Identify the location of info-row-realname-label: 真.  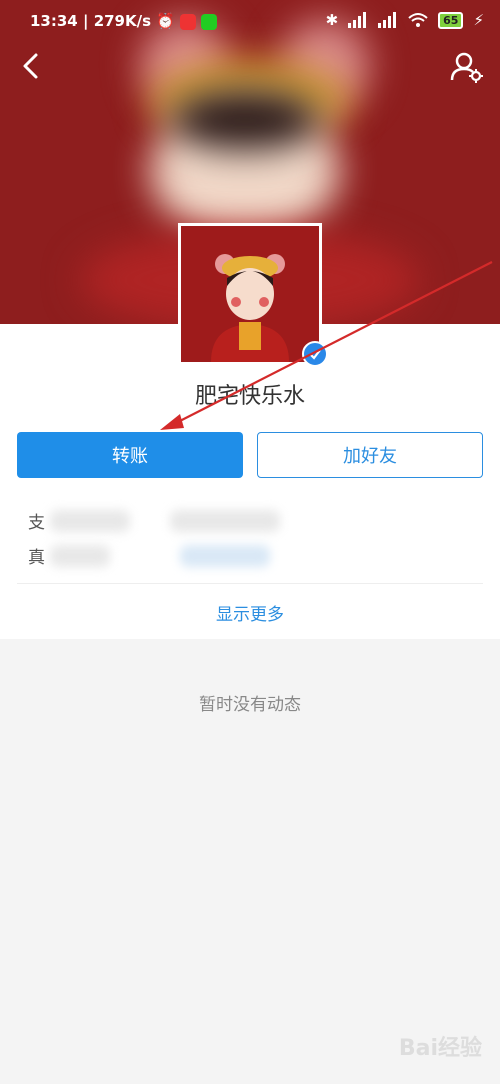
(36, 558).